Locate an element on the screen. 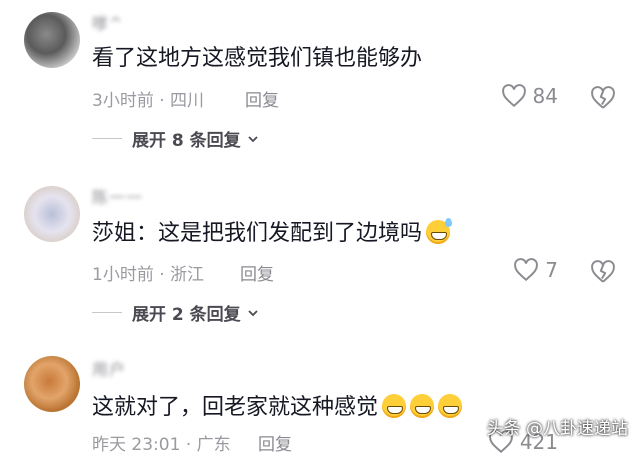 The width and height of the screenshot is (640, 455). comment-location: 广东 is located at coordinates (213, 445).